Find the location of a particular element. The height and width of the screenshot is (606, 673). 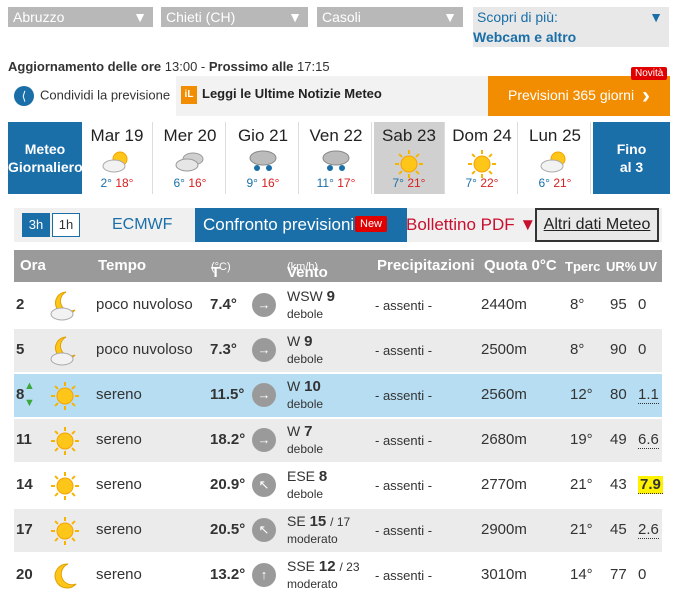

row-tperc: 21° is located at coordinates (581, 484).